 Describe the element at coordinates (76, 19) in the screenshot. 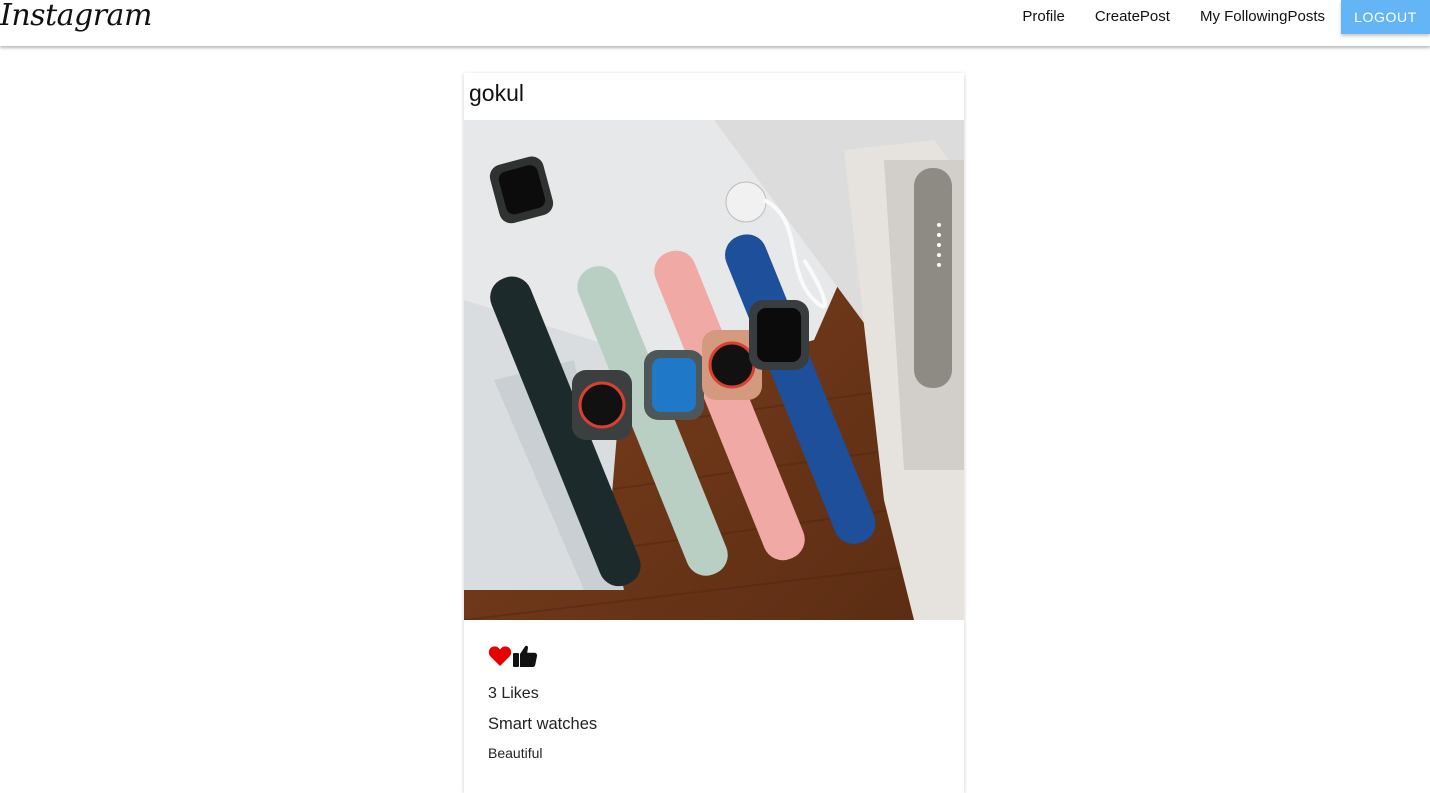

I see `brand-logo: Instagram` at that location.